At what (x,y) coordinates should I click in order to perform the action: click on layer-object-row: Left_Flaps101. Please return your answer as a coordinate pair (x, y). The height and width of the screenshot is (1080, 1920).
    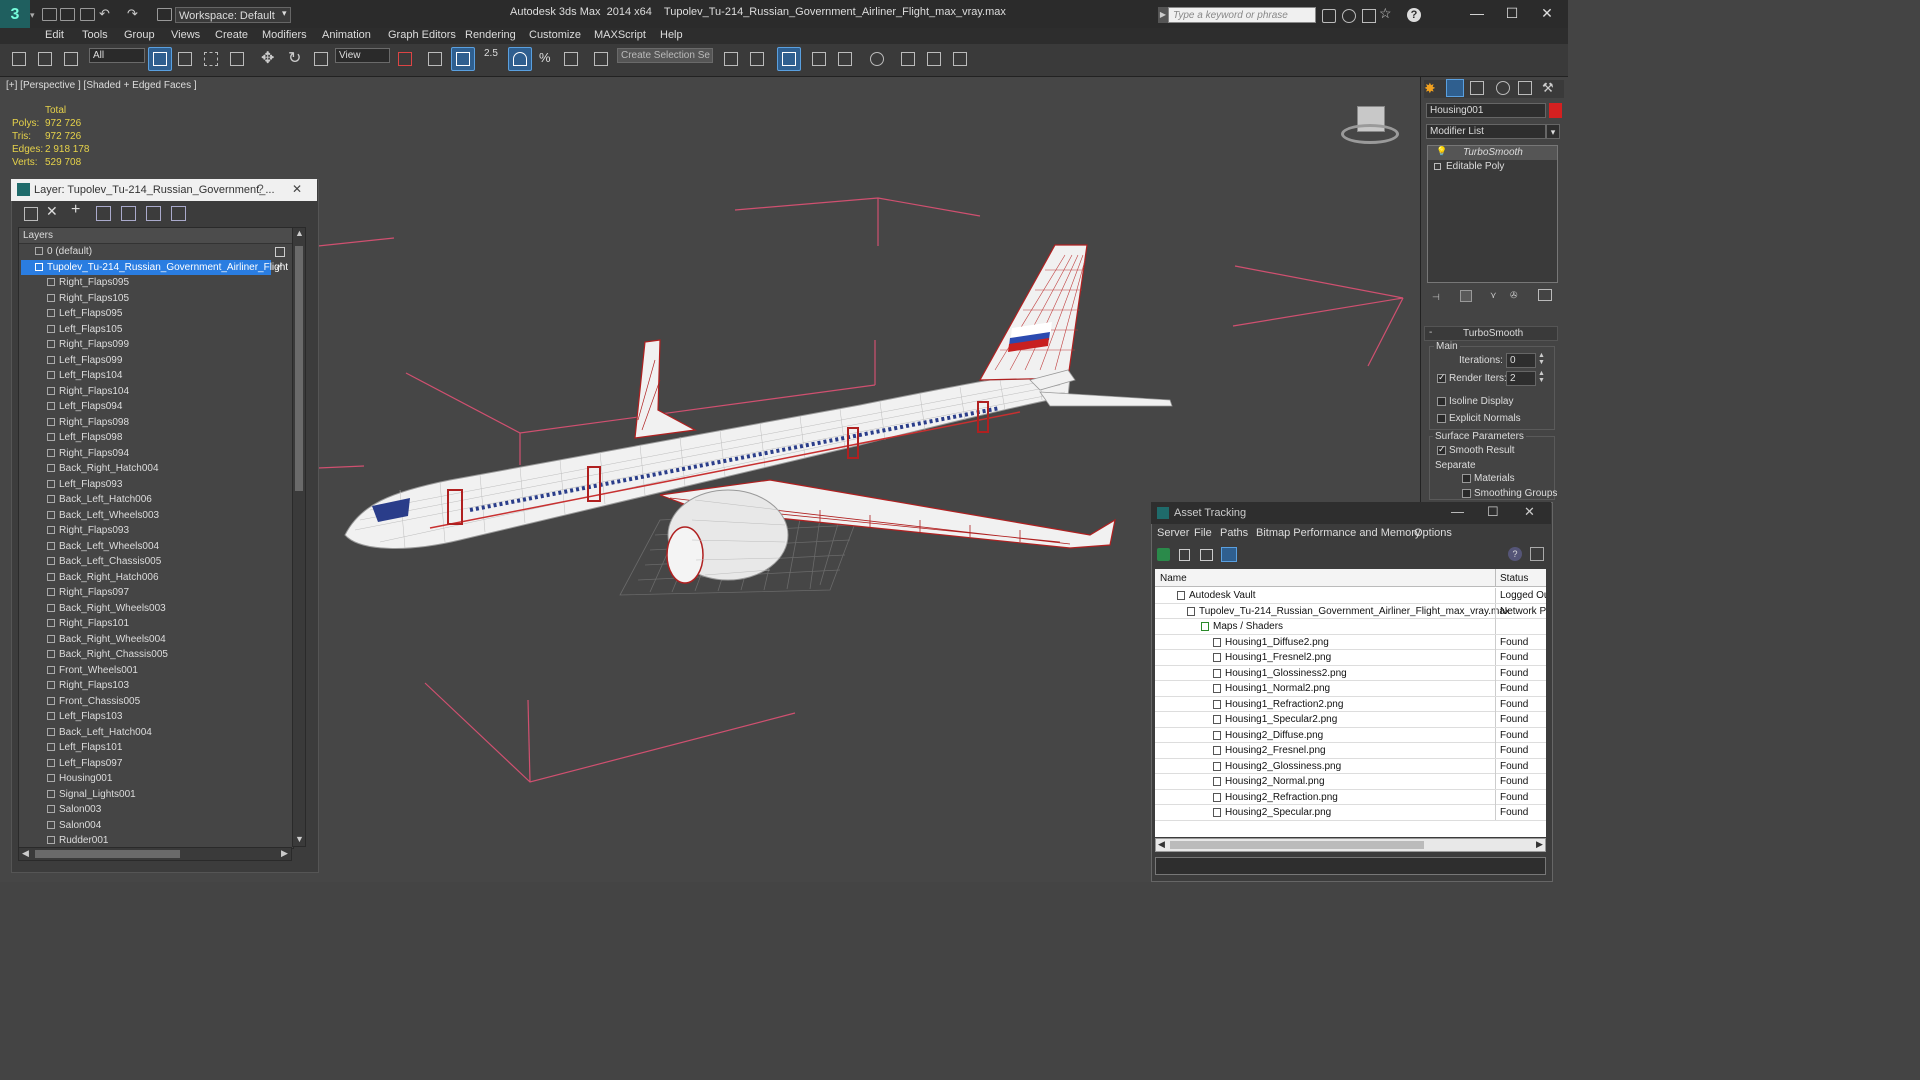
    Looking at the image, I should click on (156, 747).